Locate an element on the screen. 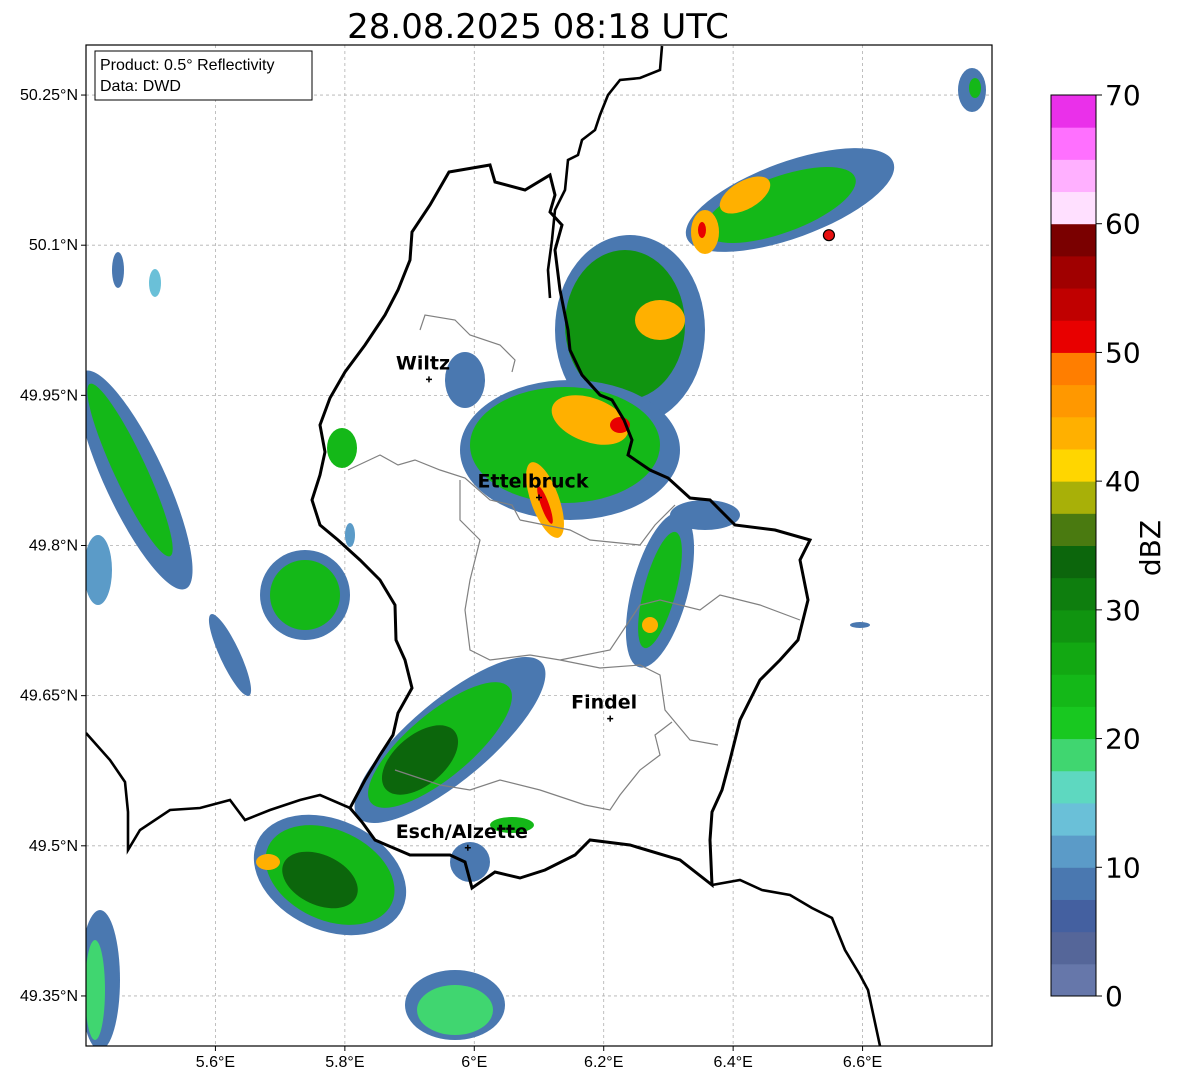  lon-tick-label: 6.6°E is located at coordinates (862, 1062).